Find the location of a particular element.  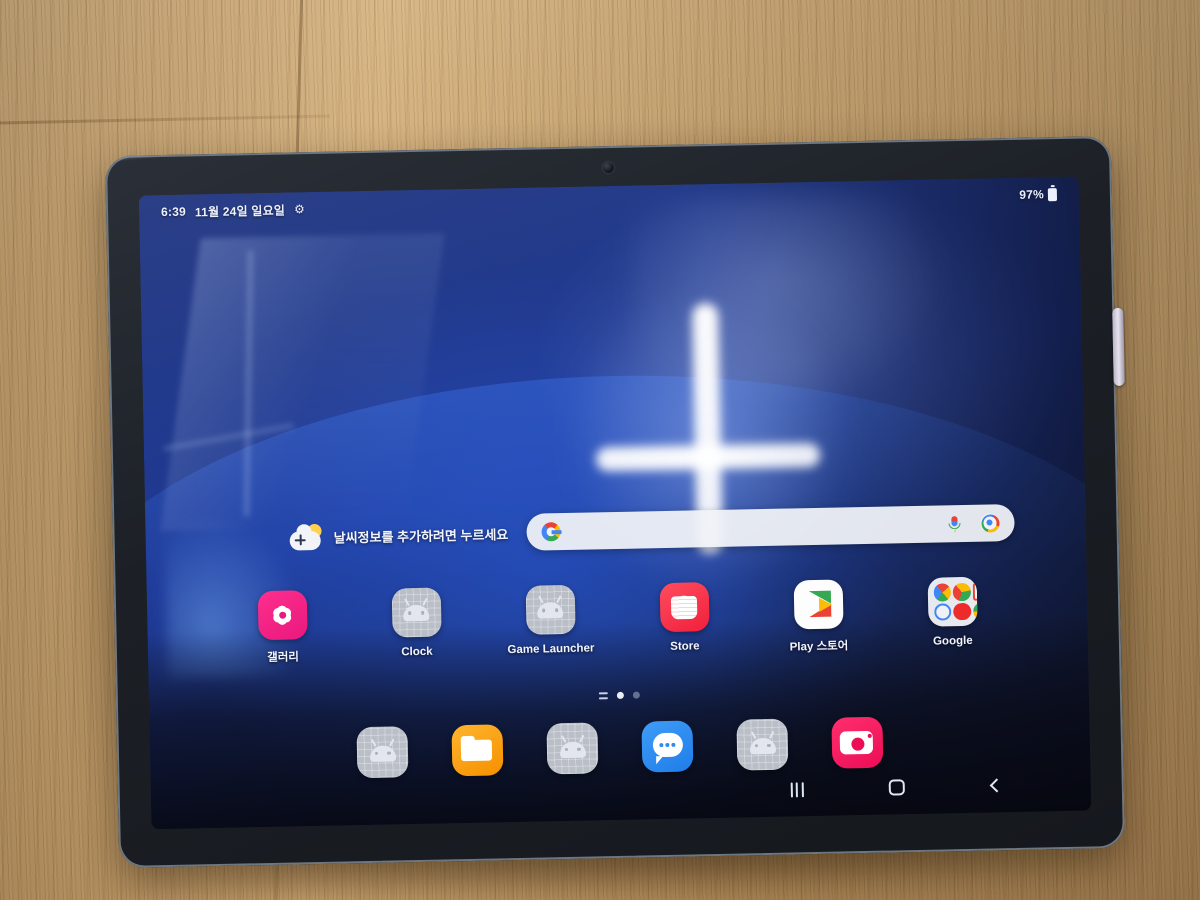

plus-shape is located at coordinates (300, 539).